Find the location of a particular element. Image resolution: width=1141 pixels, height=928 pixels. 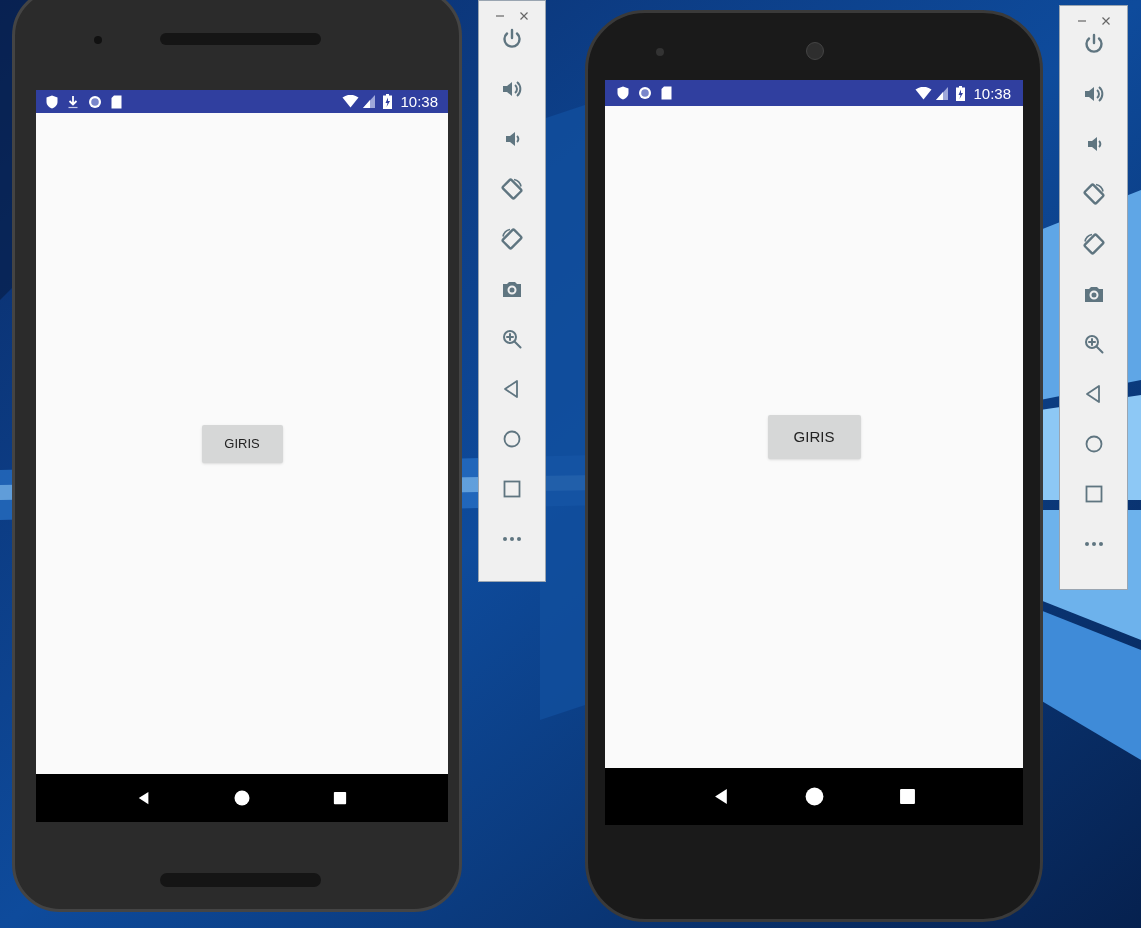

earpiece is located at coordinates (815, 51).